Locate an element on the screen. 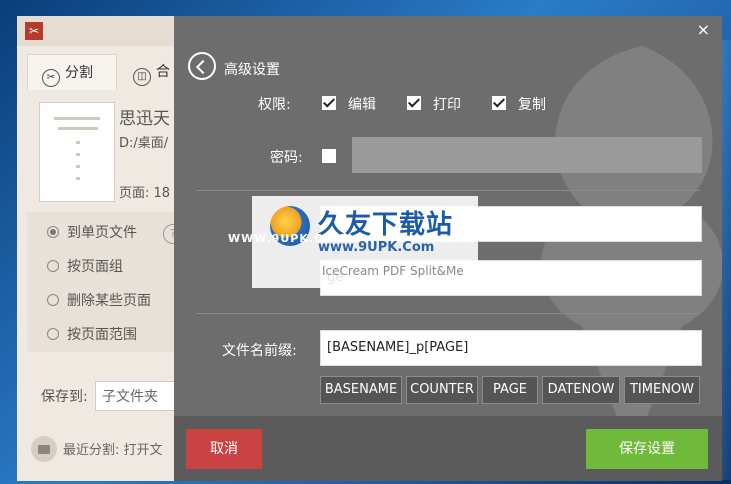  save-settings-button: 保存设置 is located at coordinates (647, 449).